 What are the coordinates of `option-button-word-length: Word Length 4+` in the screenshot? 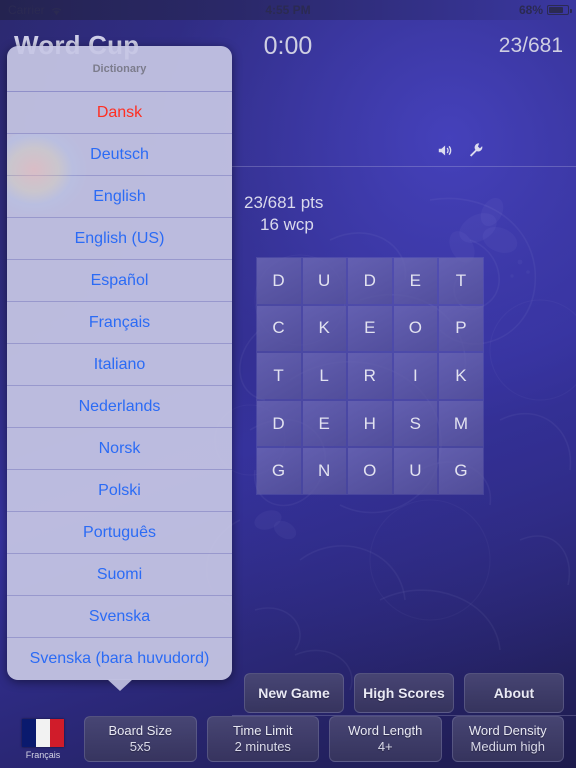 It's located at (385, 739).